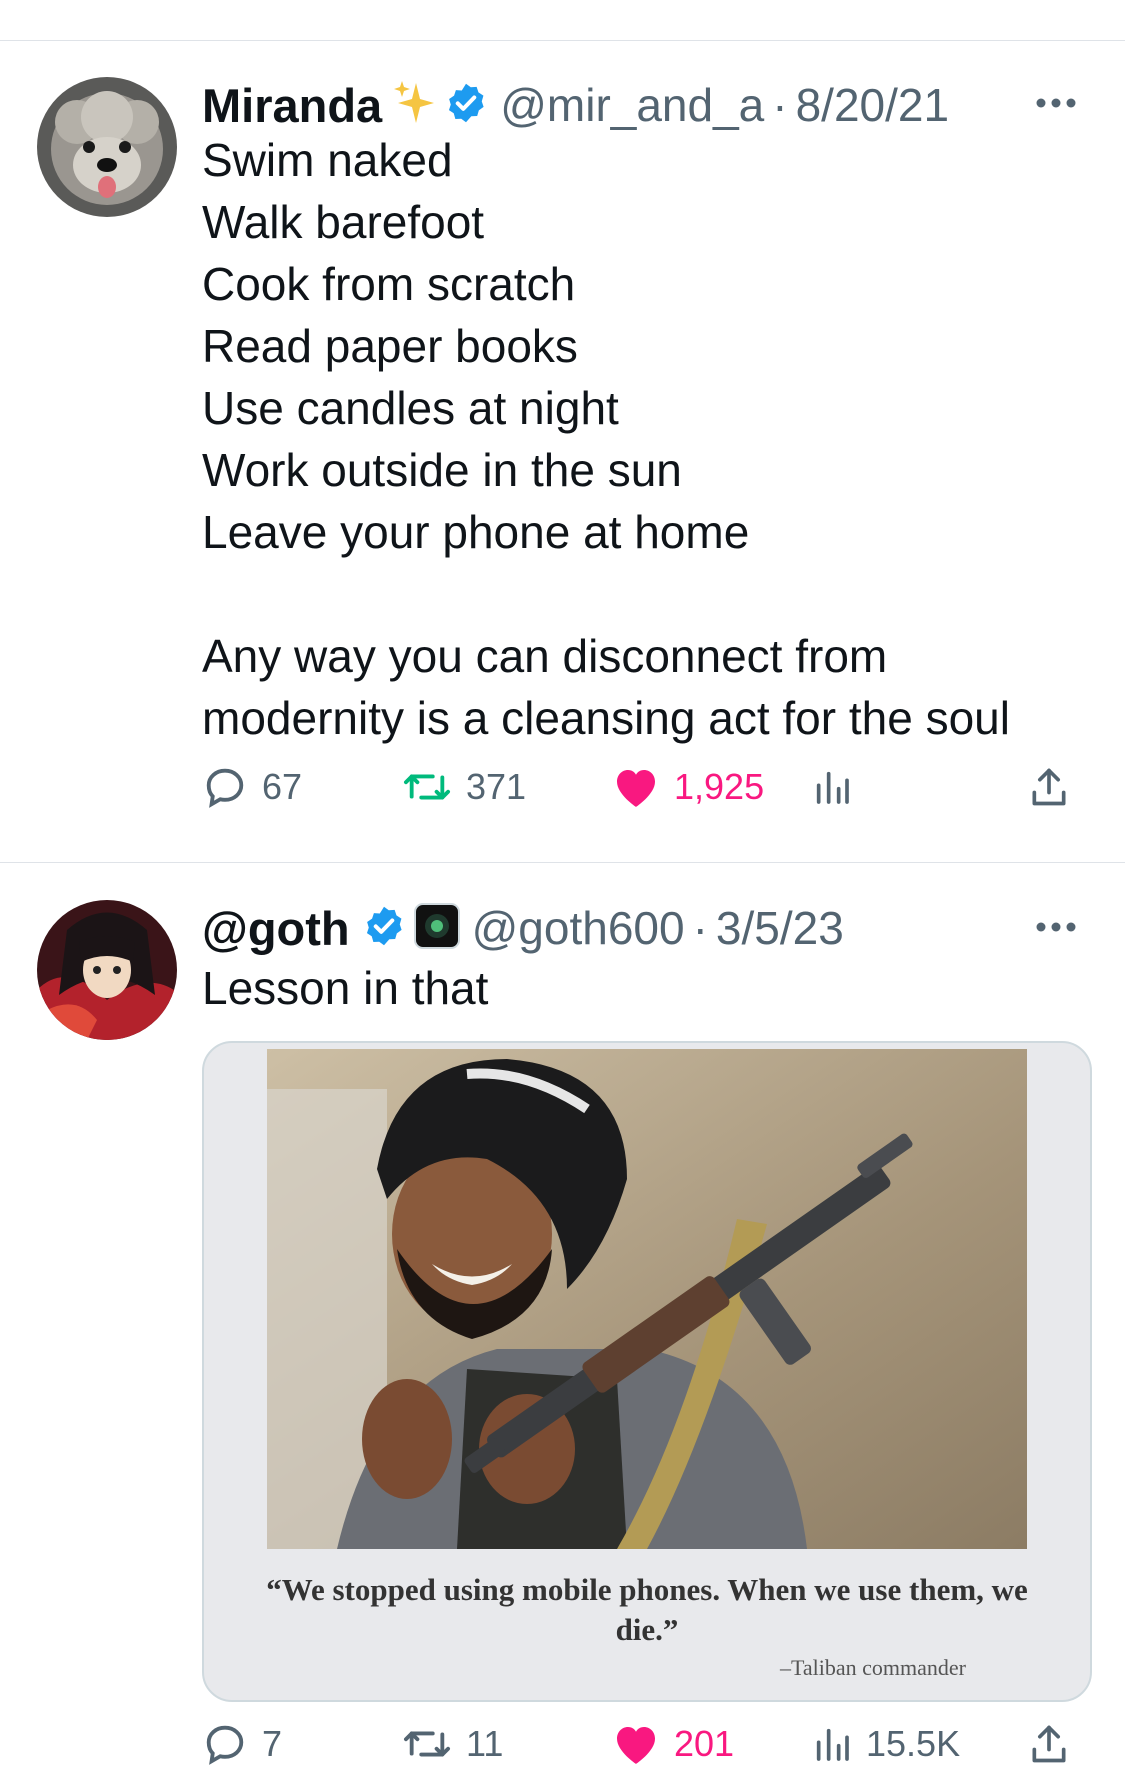  Describe the element at coordinates (719, 786) in the screenshot. I see `like-count: 1,925` at that location.